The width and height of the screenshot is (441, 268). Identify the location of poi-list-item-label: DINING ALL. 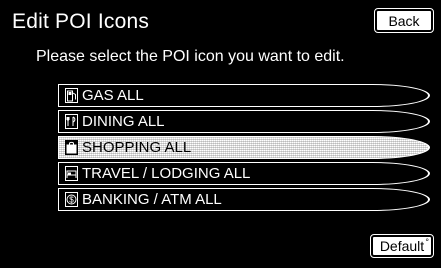
(123, 121).